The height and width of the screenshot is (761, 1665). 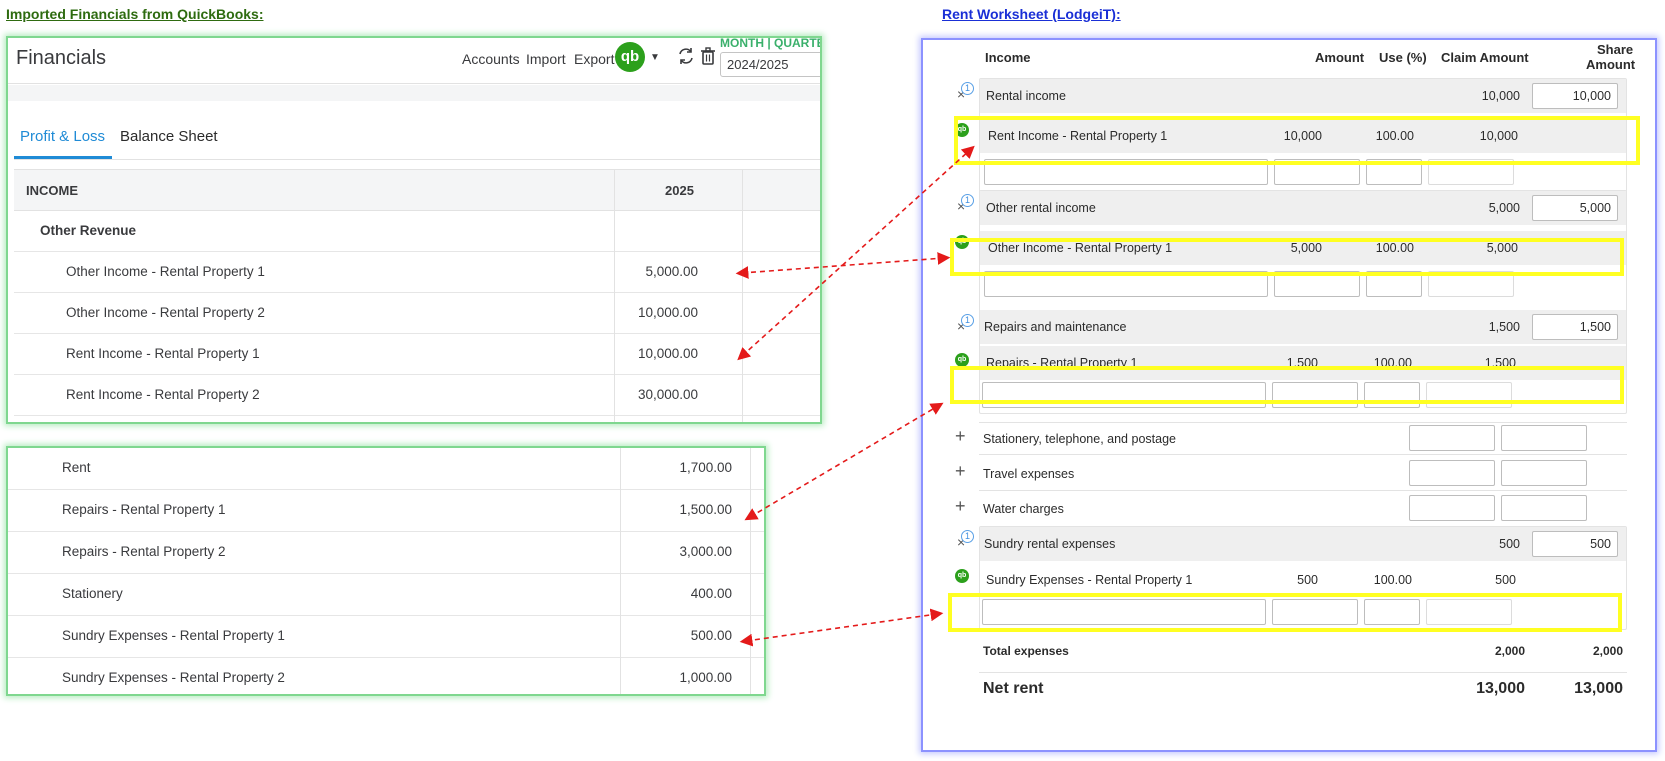 What do you see at coordinates (1297, 140) in the screenshot?
I see `highlight-rent-income` at bounding box center [1297, 140].